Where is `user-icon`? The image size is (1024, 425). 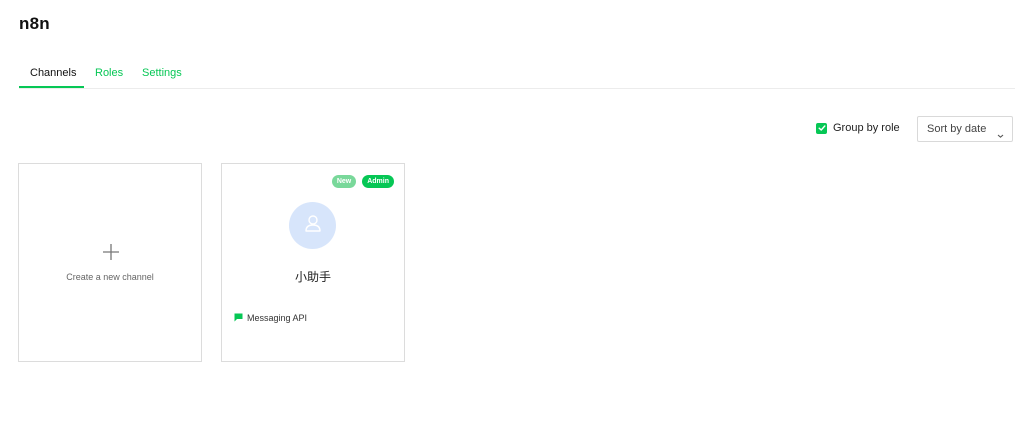
user-icon is located at coordinates (313, 225).